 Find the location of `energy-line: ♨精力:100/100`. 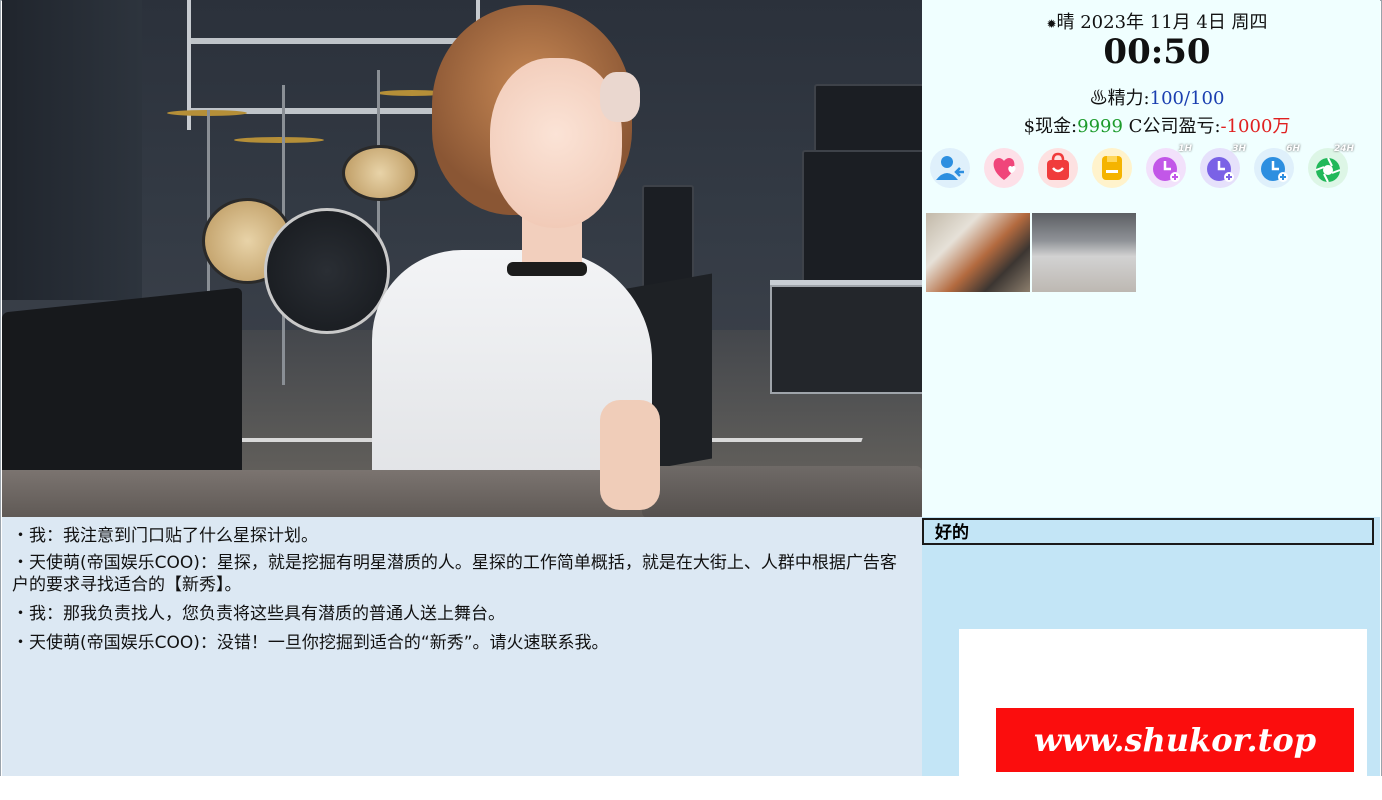

energy-line: ♨精力:100/100 is located at coordinates (1152, 97).